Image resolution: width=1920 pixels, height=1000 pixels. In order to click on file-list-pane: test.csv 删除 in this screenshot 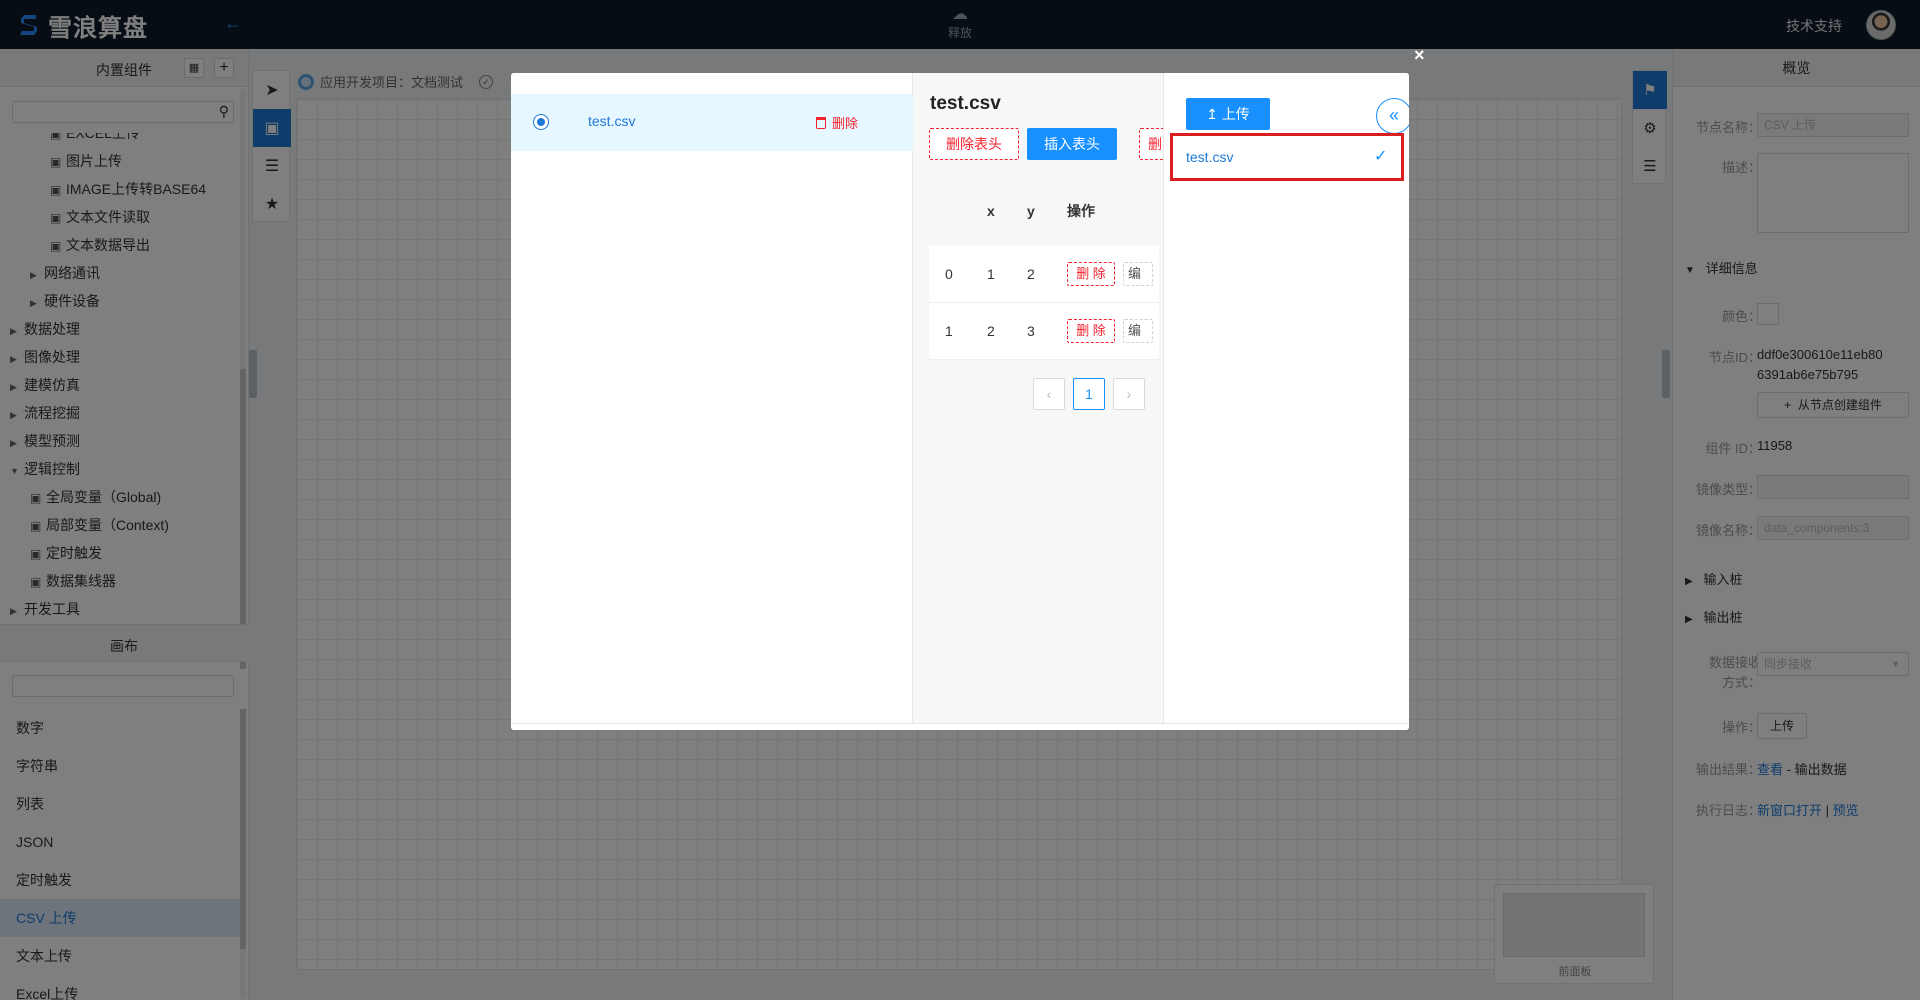, I will do `click(712, 398)`.